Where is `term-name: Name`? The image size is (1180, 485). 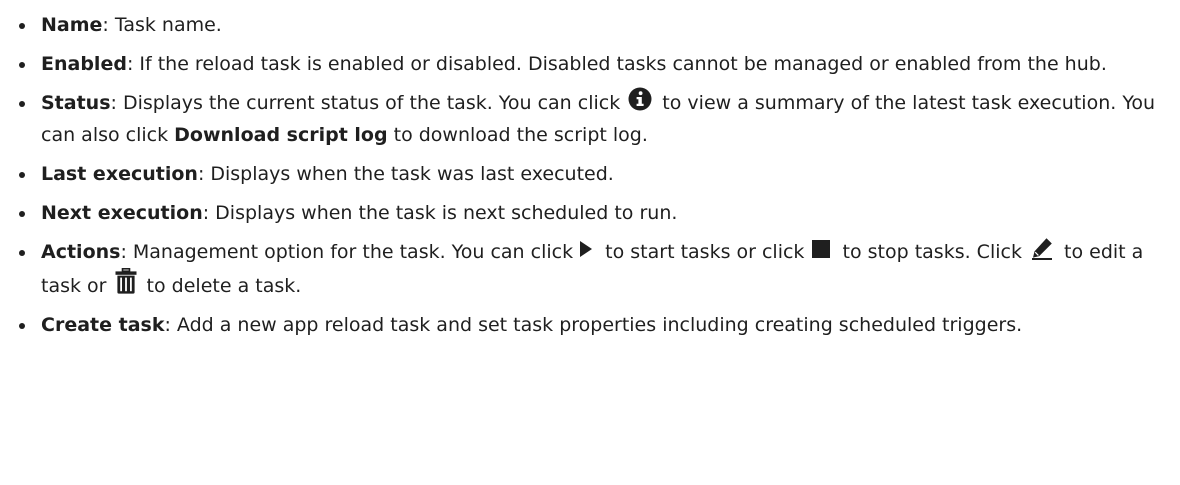 term-name: Name is located at coordinates (72, 25).